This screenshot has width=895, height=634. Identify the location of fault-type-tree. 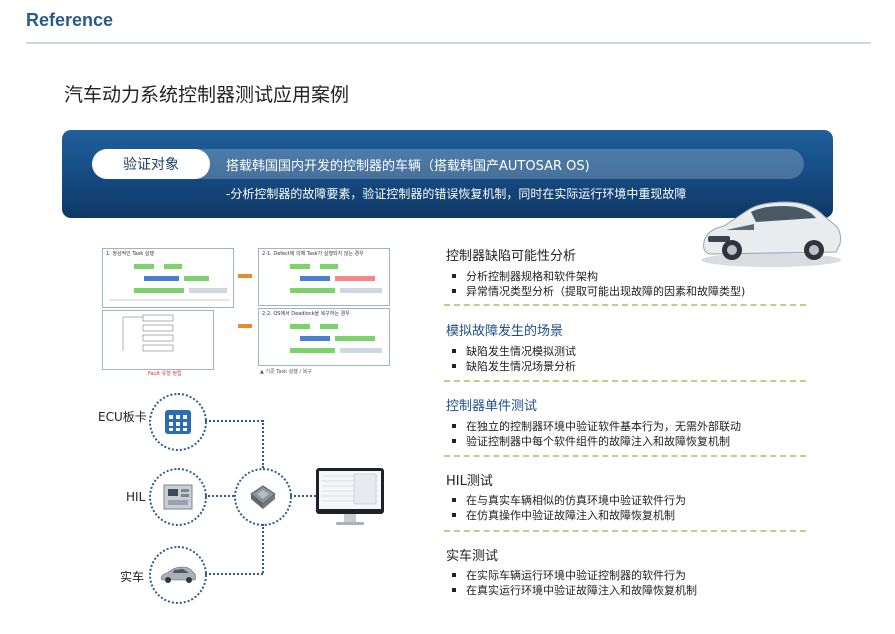
(148, 333).